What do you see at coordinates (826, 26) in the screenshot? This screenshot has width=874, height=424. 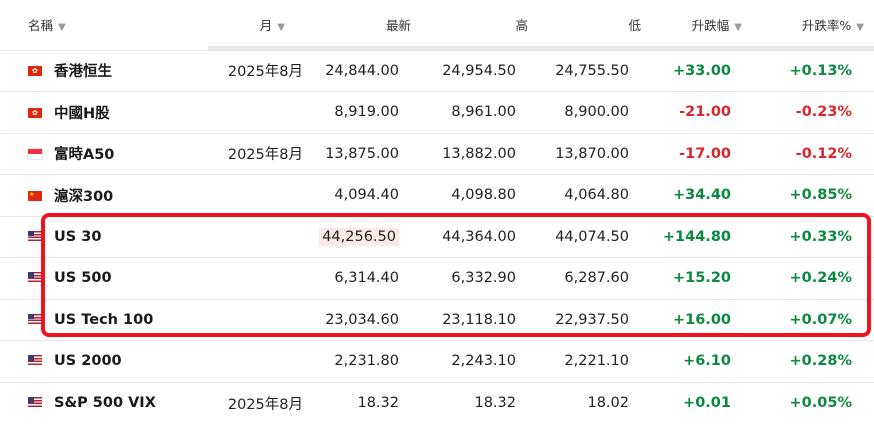 I see `column-header-change-pct-label: 升跌率%` at bounding box center [826, 26].